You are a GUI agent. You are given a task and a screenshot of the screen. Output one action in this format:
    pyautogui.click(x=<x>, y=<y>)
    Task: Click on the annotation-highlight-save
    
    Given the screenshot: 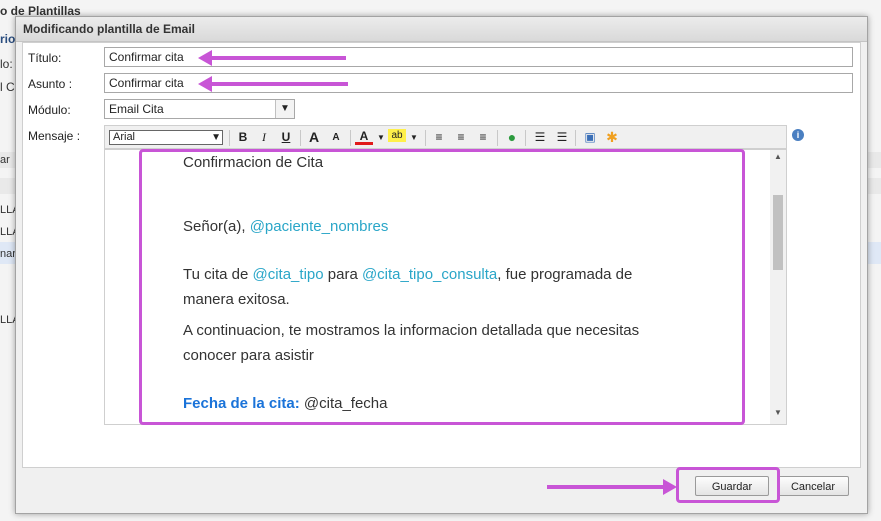 What is the action you would take?
    pyautogui.click(x=728, y=485)
    